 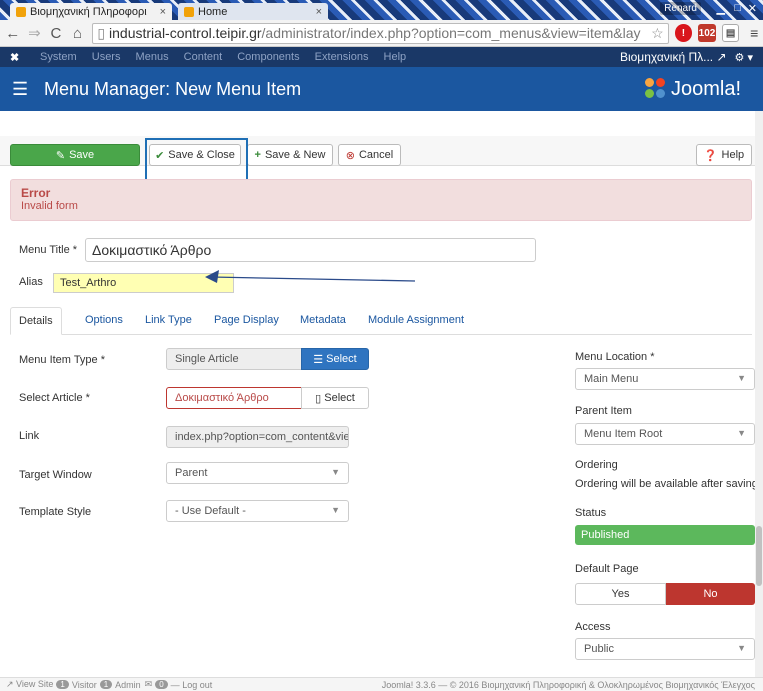 I want to click on joomla-logo: Joomla!, so click(x=692, y=89).